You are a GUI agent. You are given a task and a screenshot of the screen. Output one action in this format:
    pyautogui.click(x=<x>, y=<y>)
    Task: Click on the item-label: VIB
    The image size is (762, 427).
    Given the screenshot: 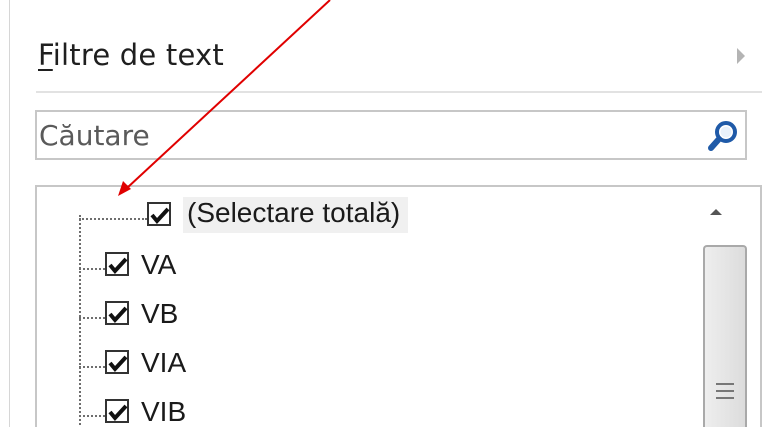 What is the action you would take?
    pyautogui.click(x=164, y=411)
    